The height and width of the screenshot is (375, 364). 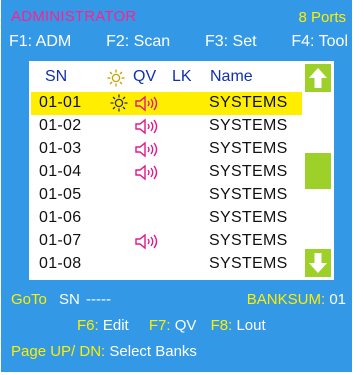 I want to click on col-header-name: Name, so click(x=231, y=76).